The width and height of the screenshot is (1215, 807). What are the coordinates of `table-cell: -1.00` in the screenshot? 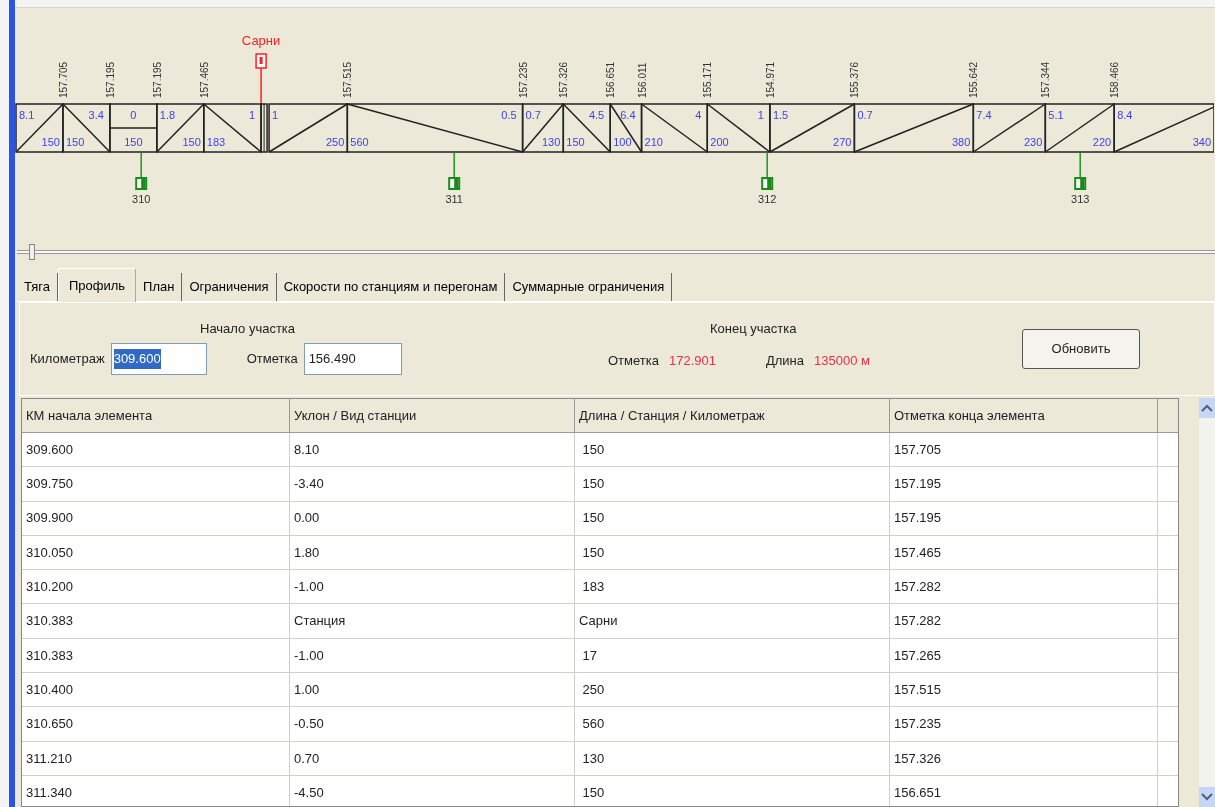 It's located at (432, 587).